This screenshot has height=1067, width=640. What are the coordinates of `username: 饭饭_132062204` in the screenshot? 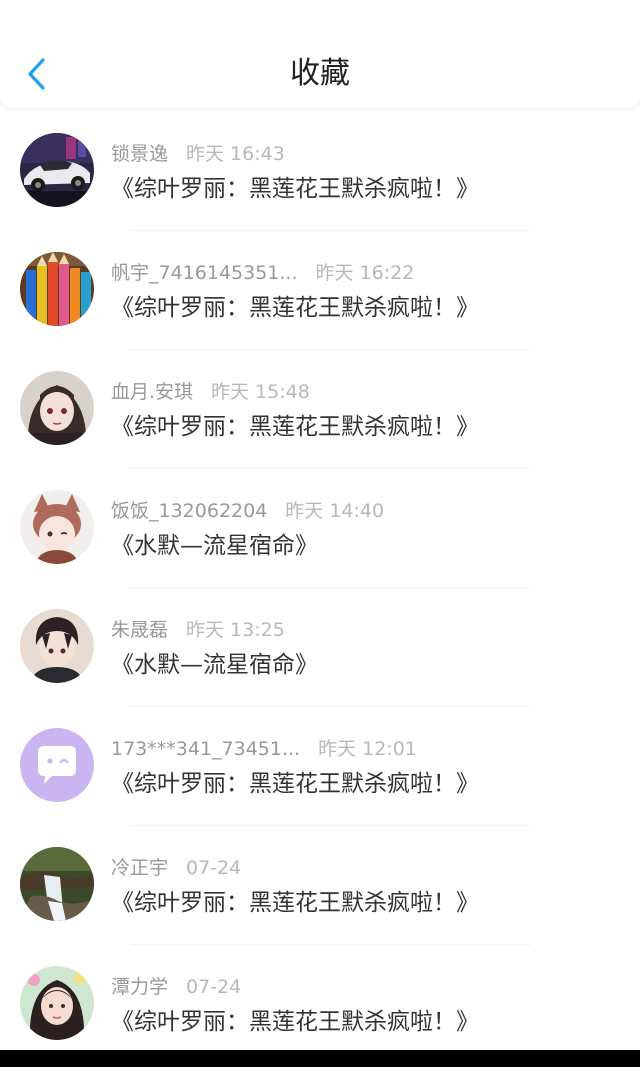 It's located at (189, 511).